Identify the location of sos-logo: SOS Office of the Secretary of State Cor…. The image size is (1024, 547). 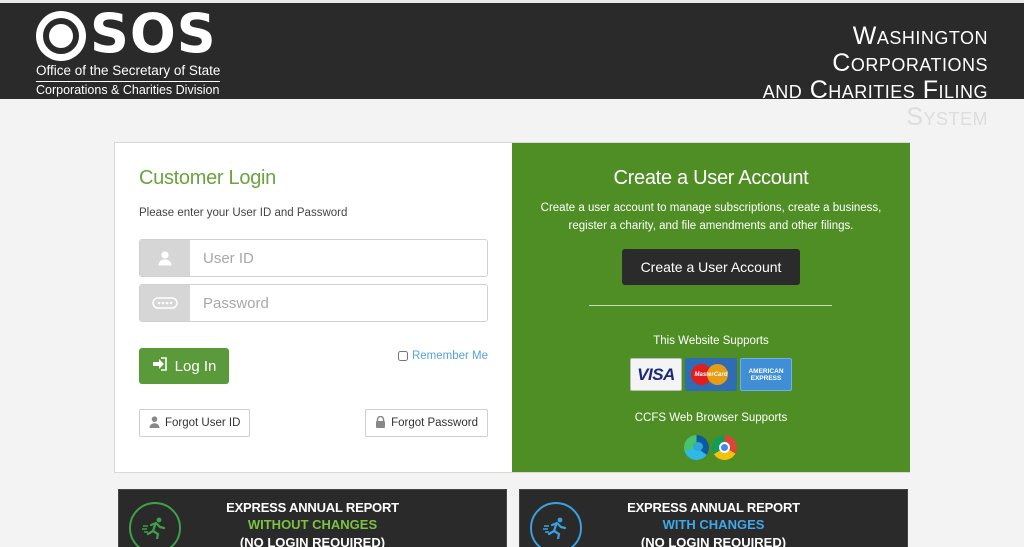
(131, 51).